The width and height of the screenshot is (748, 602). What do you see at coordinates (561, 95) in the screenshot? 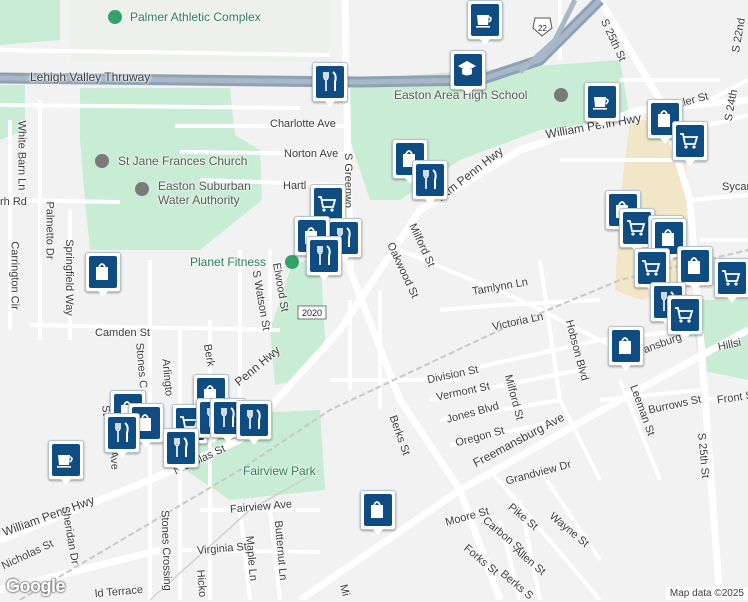
I see `high-school-poi-icon` at bounding box center [561, 95].